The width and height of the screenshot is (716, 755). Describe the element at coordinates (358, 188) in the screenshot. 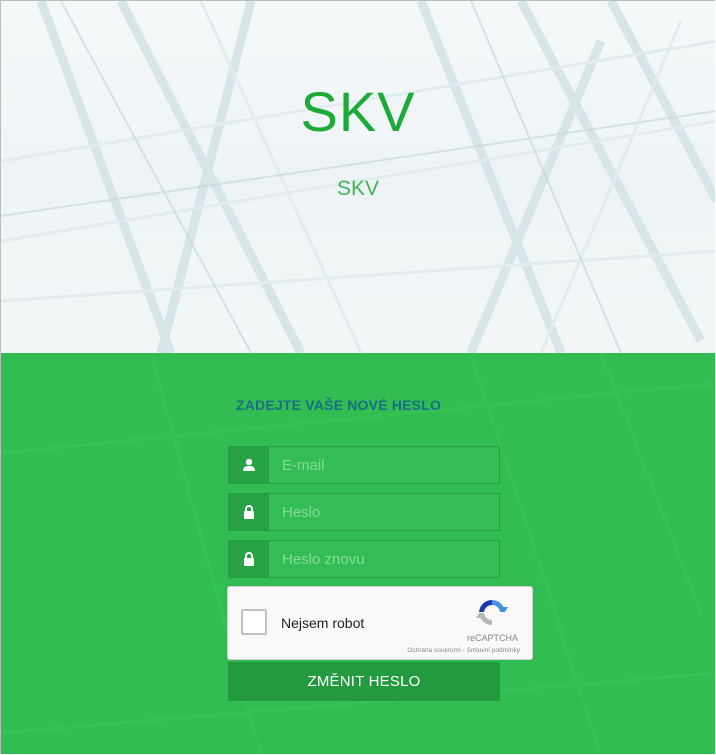

I see `site-subtitle: SKV` at that location.